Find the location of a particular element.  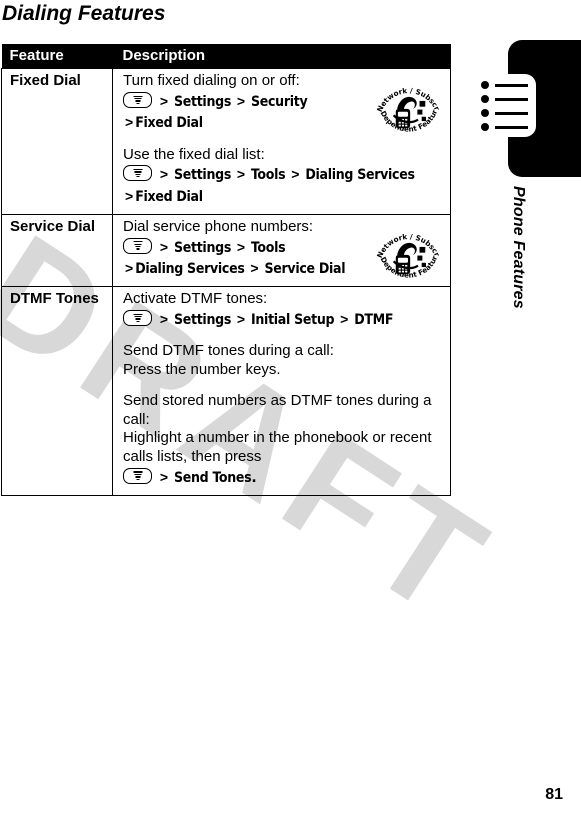

menu-path-line: > Send Tones. is located at coordinates (282, 477).